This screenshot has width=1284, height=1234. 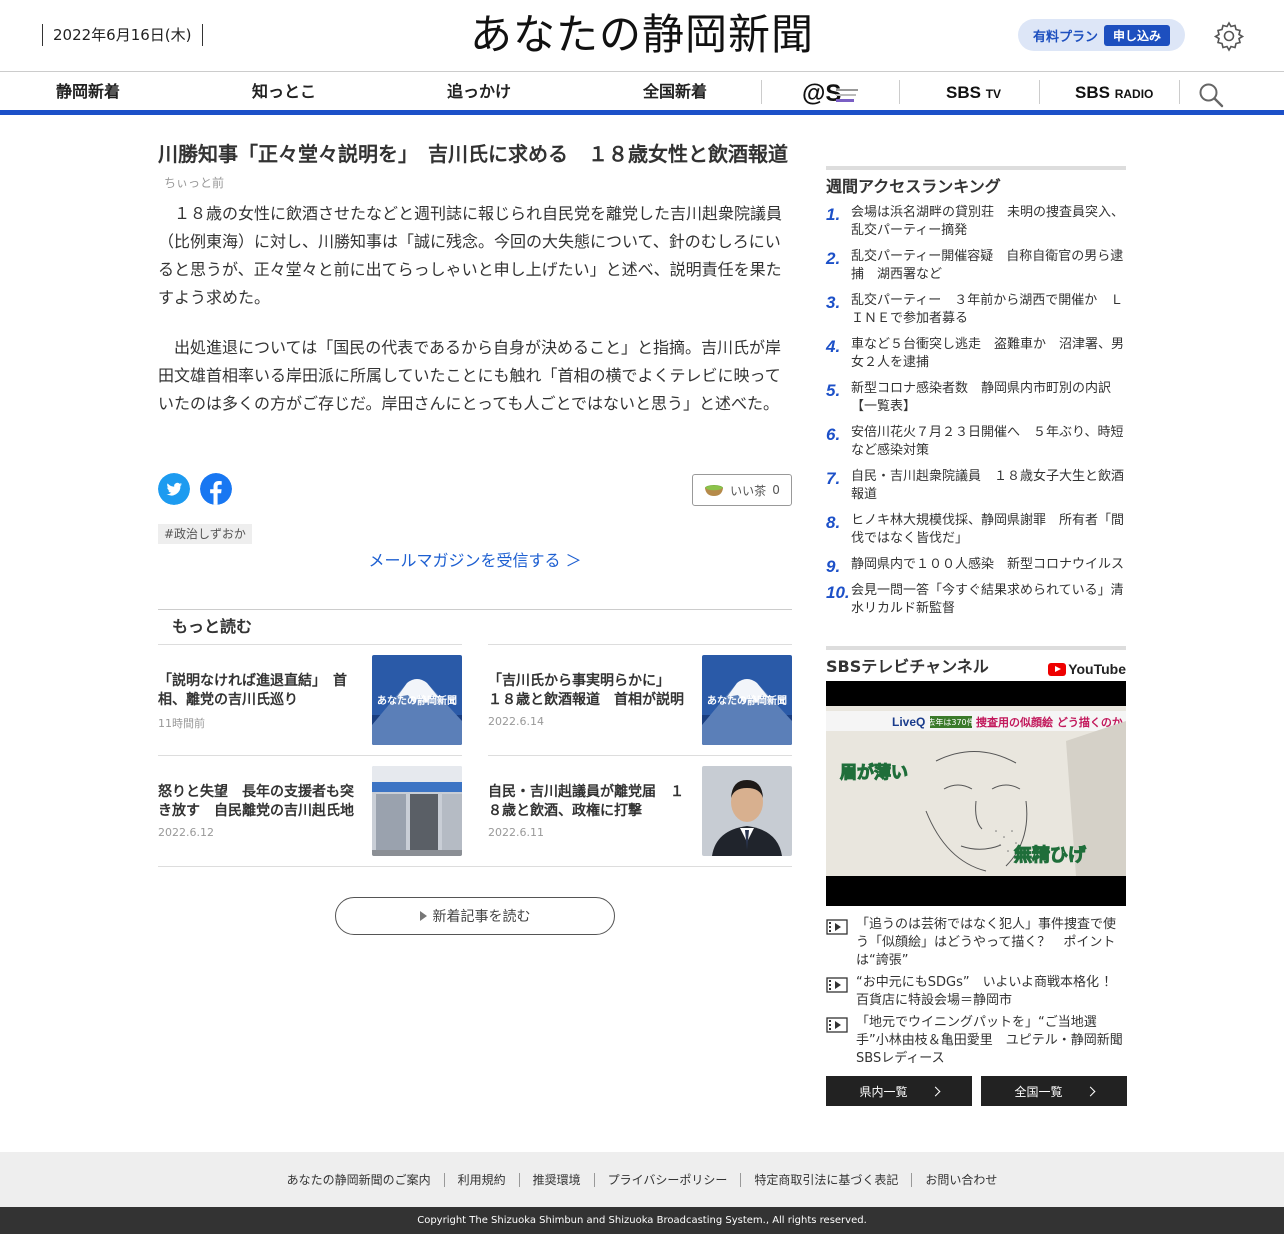 What do you see at coordinates (987, 353) in the screenshot?
I see `ranking-text: 車など５台衝突し逃走 盗難車か 沼津署、男女２人を逮捕` at bounding box center [987, 353].